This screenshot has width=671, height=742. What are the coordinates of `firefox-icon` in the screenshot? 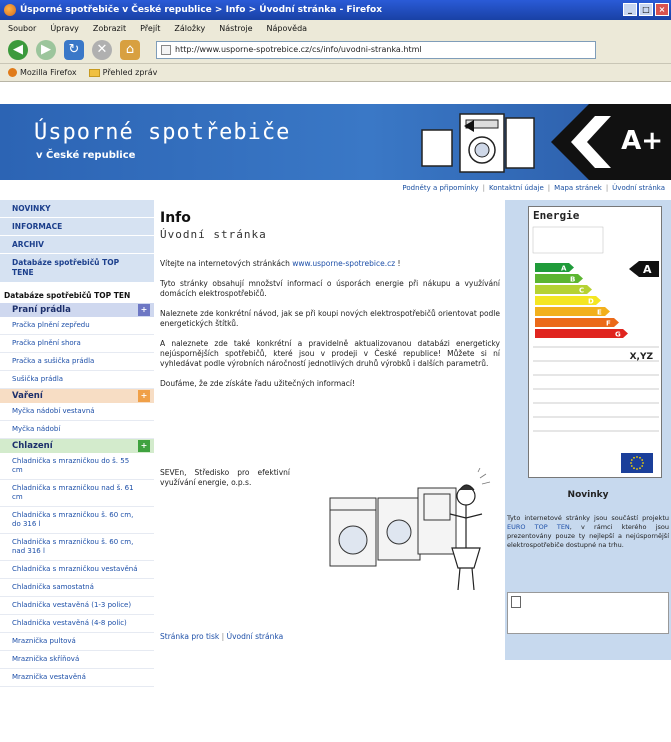 It's located at (10, 10).